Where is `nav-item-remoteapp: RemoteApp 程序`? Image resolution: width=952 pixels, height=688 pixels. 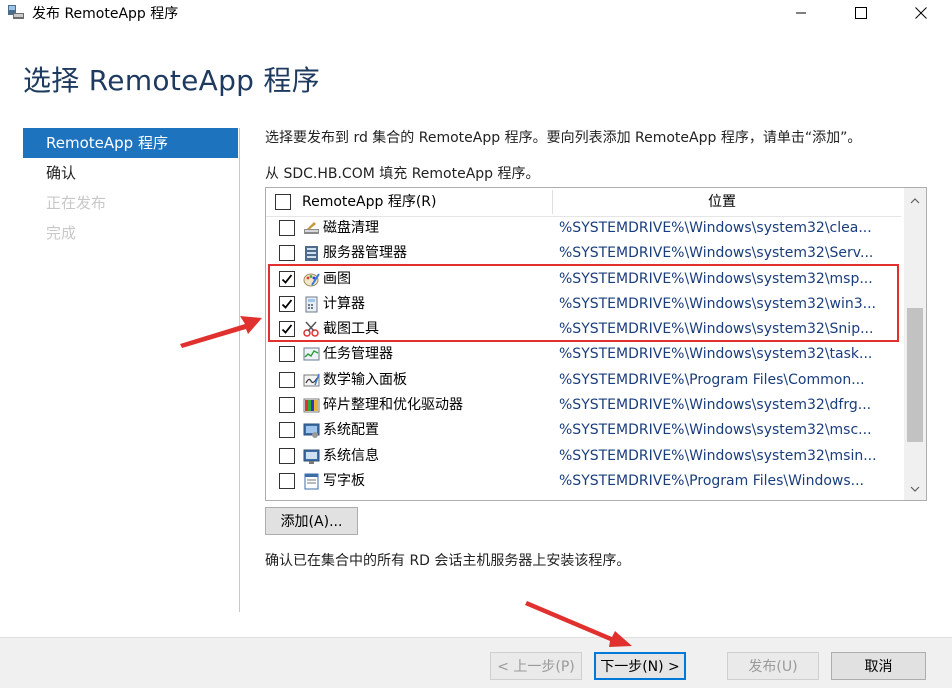 nav-item-remoteapp: RemoteApp 程序 is located at coordinates (130, 143).